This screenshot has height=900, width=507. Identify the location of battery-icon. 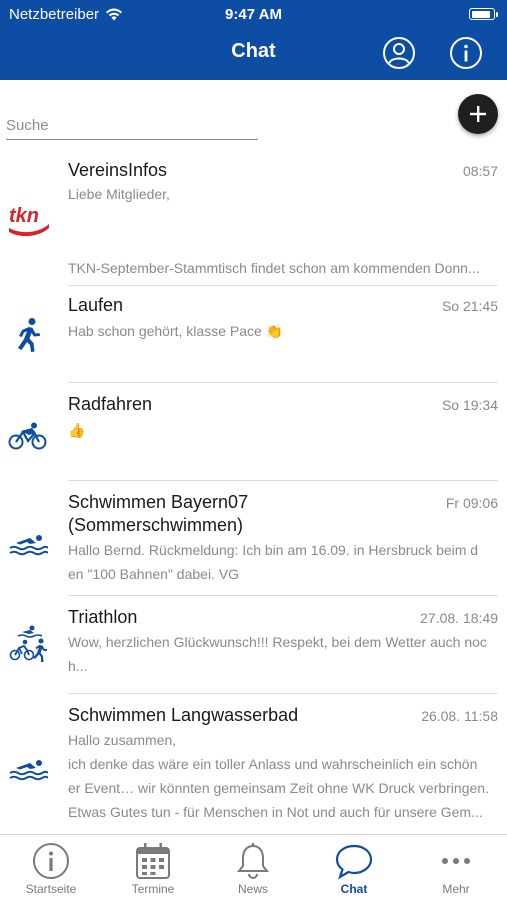
(483, 14).